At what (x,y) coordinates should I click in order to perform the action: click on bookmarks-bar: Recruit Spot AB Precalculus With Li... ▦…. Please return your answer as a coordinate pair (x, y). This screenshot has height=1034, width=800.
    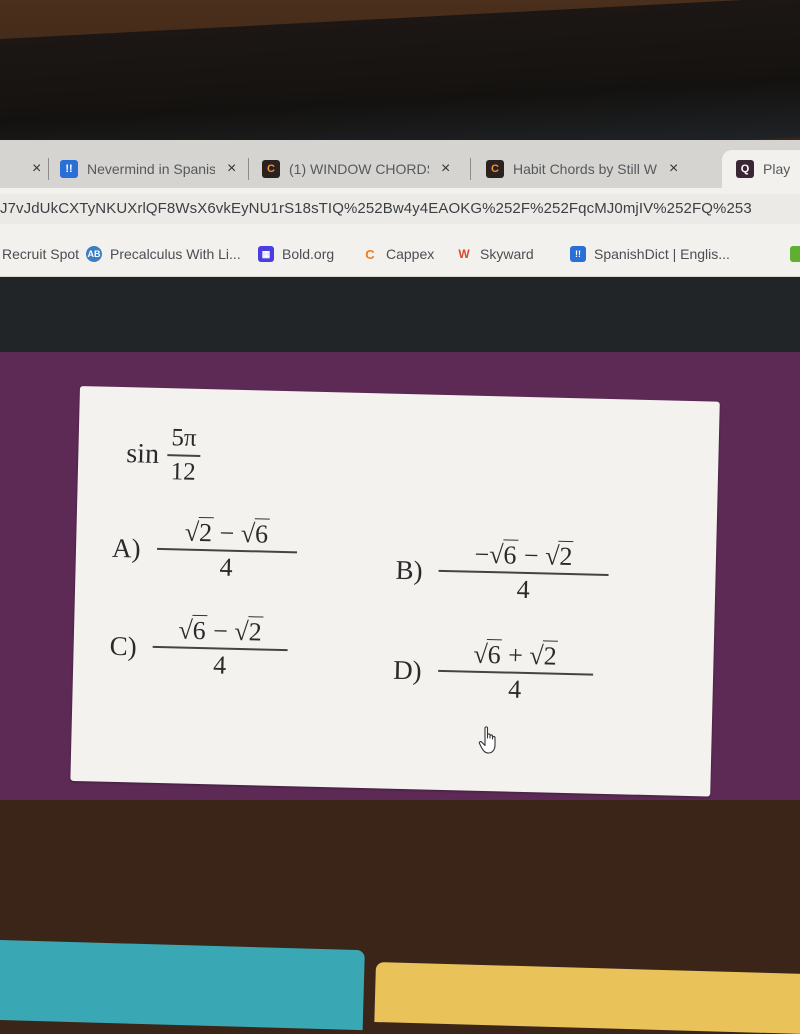
    Looking at the image, I should click on (400, 254).